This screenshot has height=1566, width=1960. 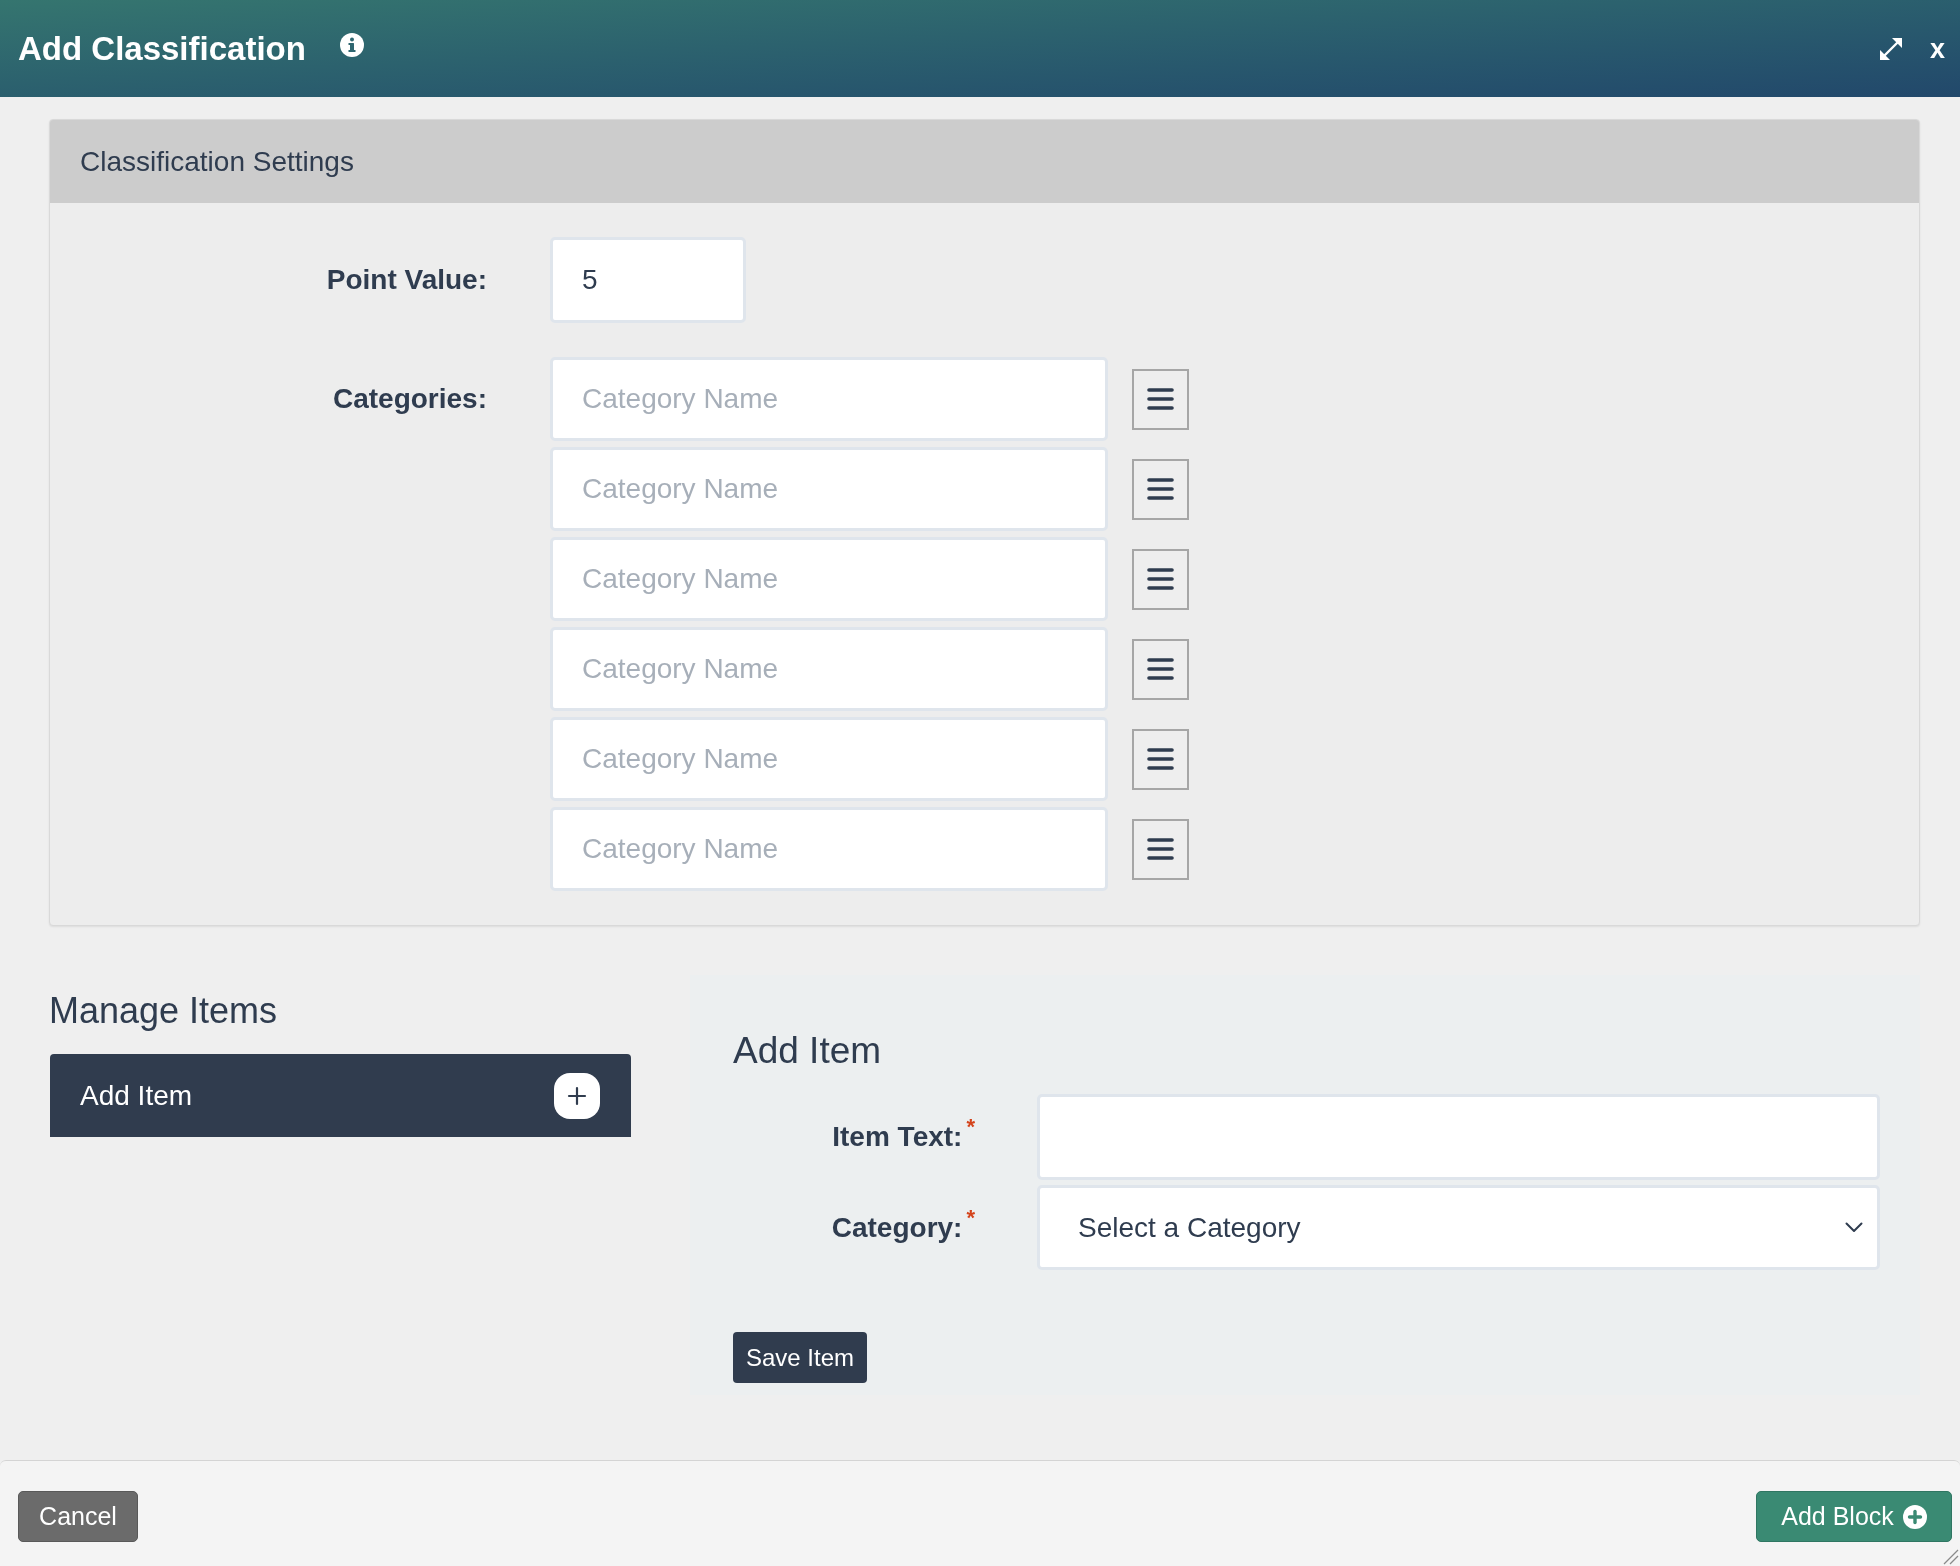 What do you see at coordinates (1854, 1227) in the screenshot?
I see `chevron-down-icon` at bounding box center [1854, 1227].